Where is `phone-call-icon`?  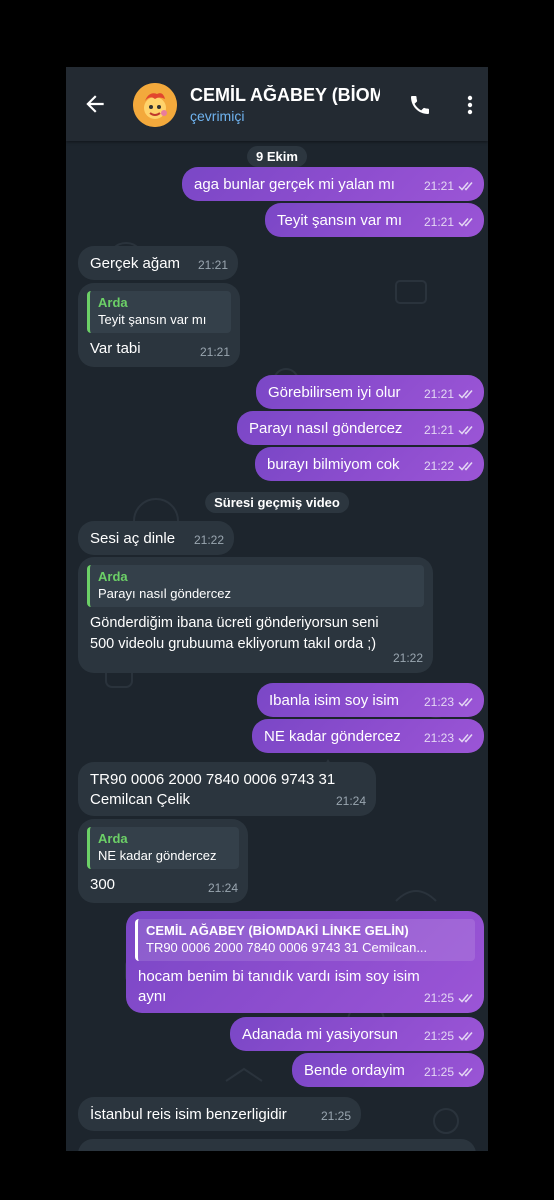 phone-call-icon is located at coordinates (420, 105).